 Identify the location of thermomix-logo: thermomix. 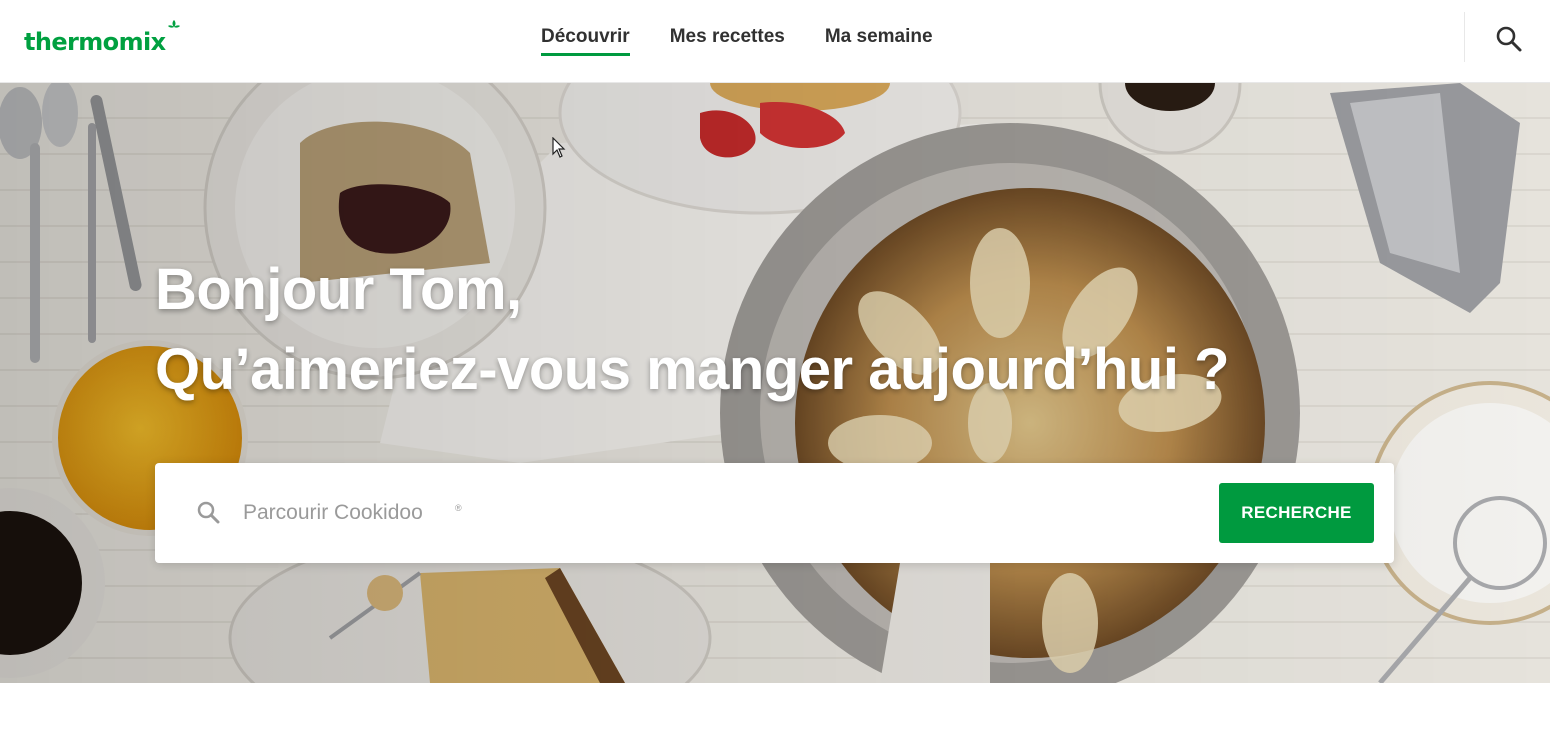
(102, 38).